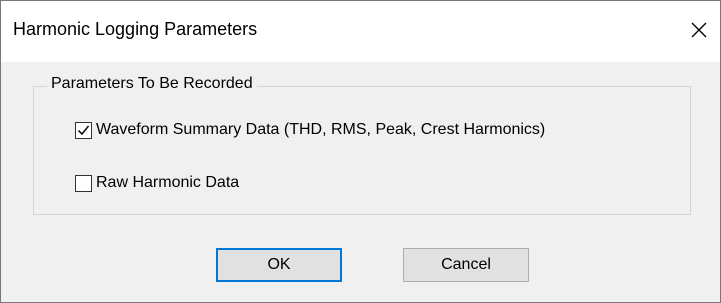 This screenshot has width=721, height=303. Describe the element at coordinates (279, 265) in the screenshot. I see `ok-button: OK` at that location.